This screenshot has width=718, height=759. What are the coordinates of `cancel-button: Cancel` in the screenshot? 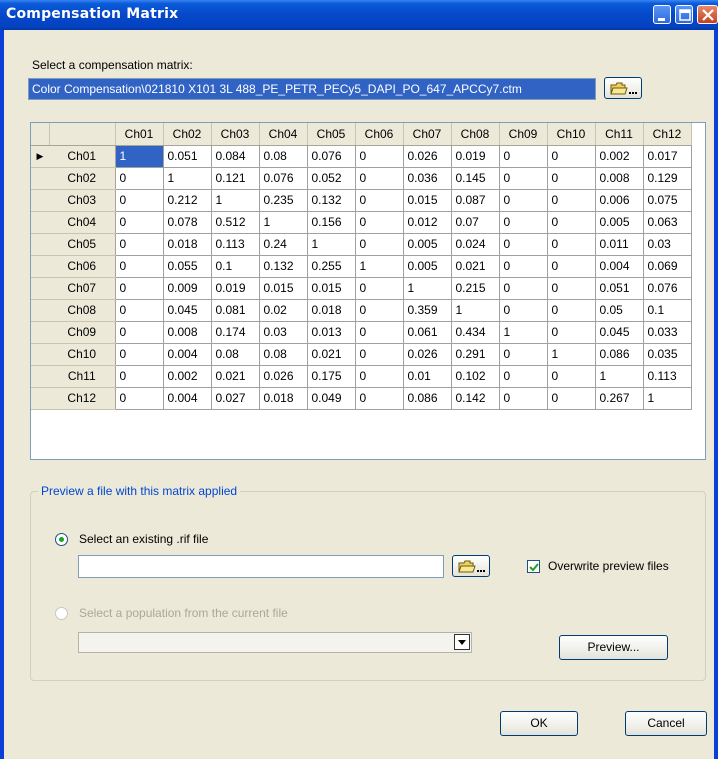 It's located at (666, 723).